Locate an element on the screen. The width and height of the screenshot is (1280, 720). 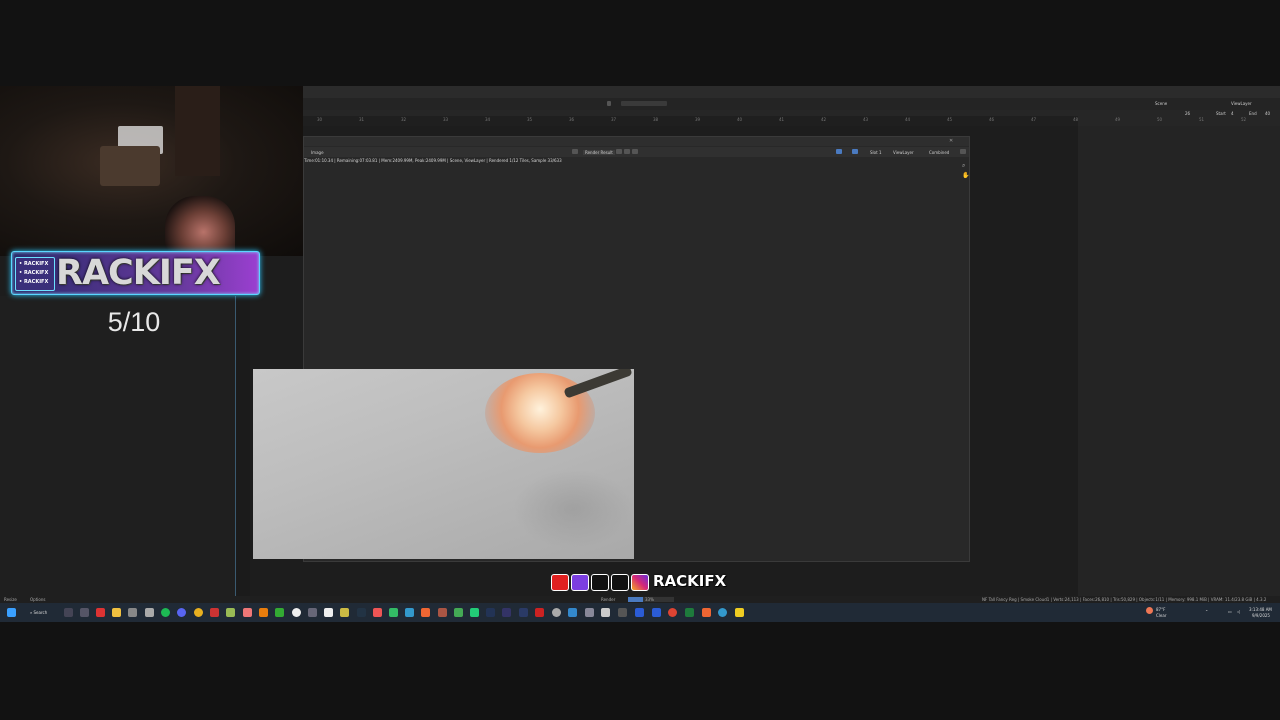
clock-date: 9/9/2025 is located at coordinates (1261, 615).